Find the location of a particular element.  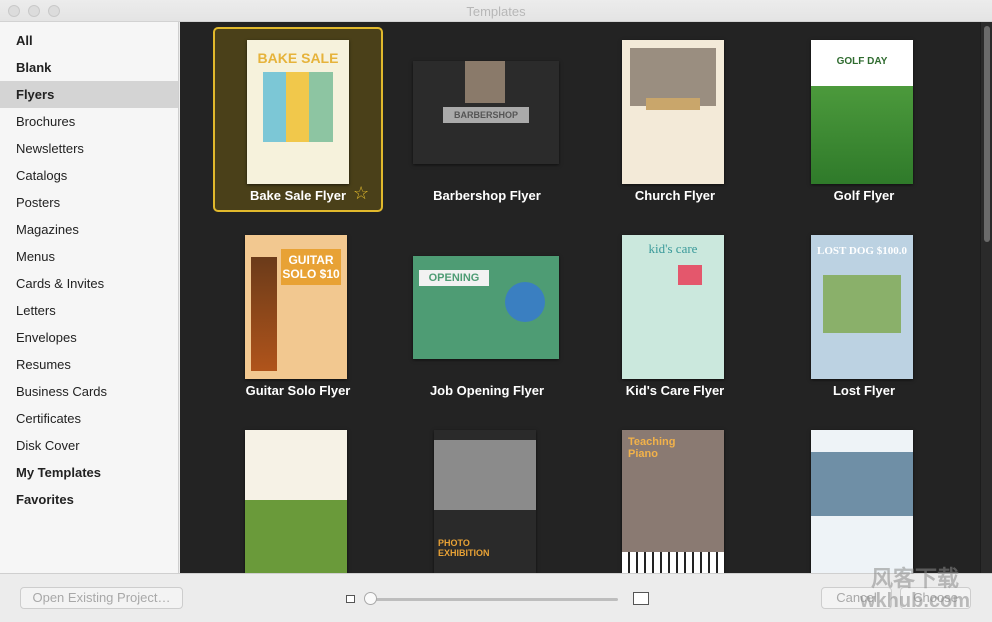

template-name: Guitar Solo Flyer is located at coordinates (298, 390).